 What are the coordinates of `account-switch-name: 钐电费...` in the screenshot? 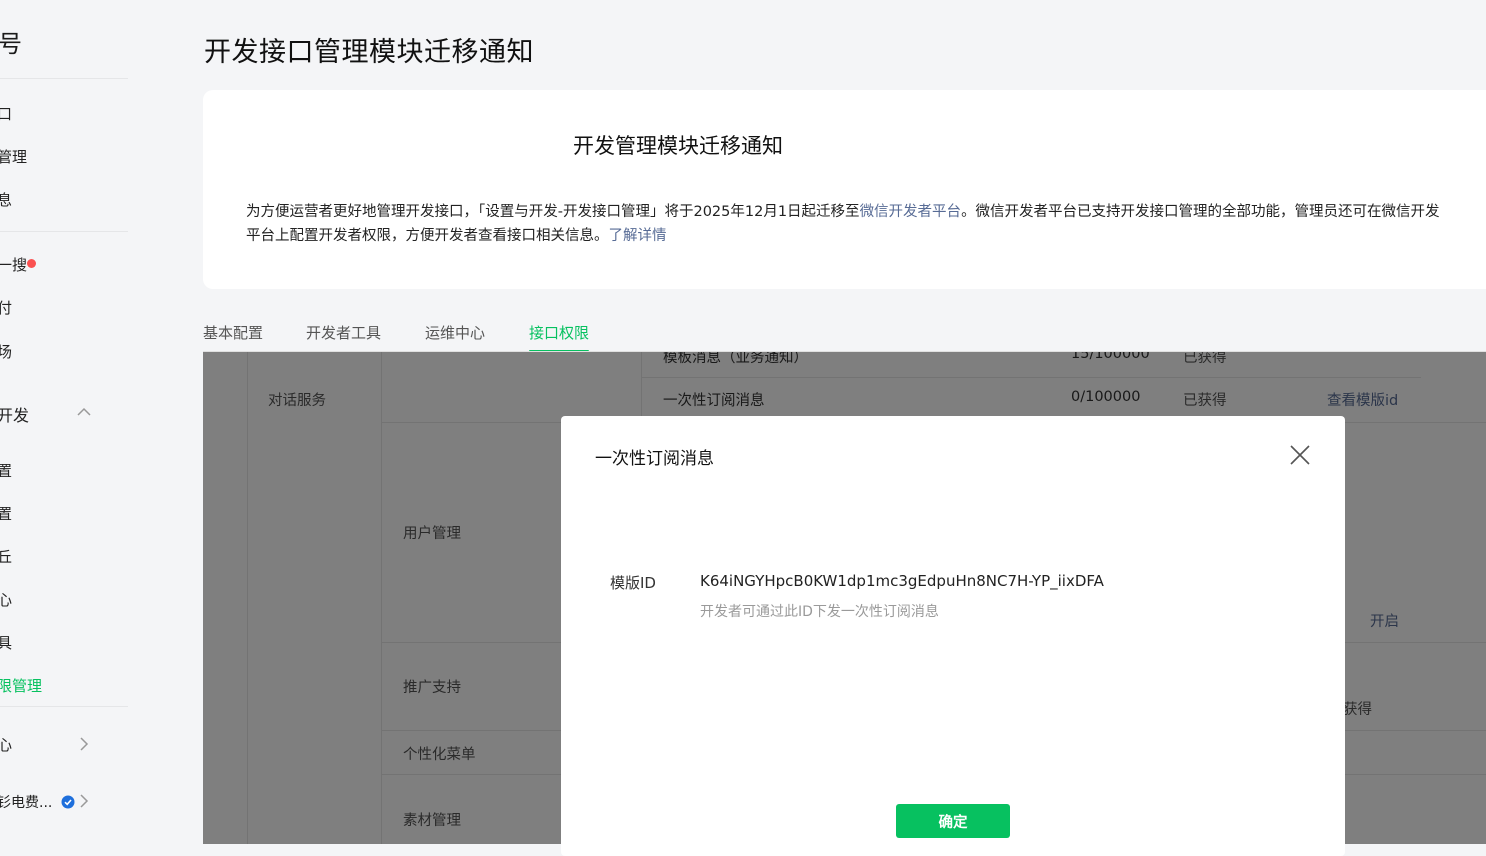 It's located at (26, 802).